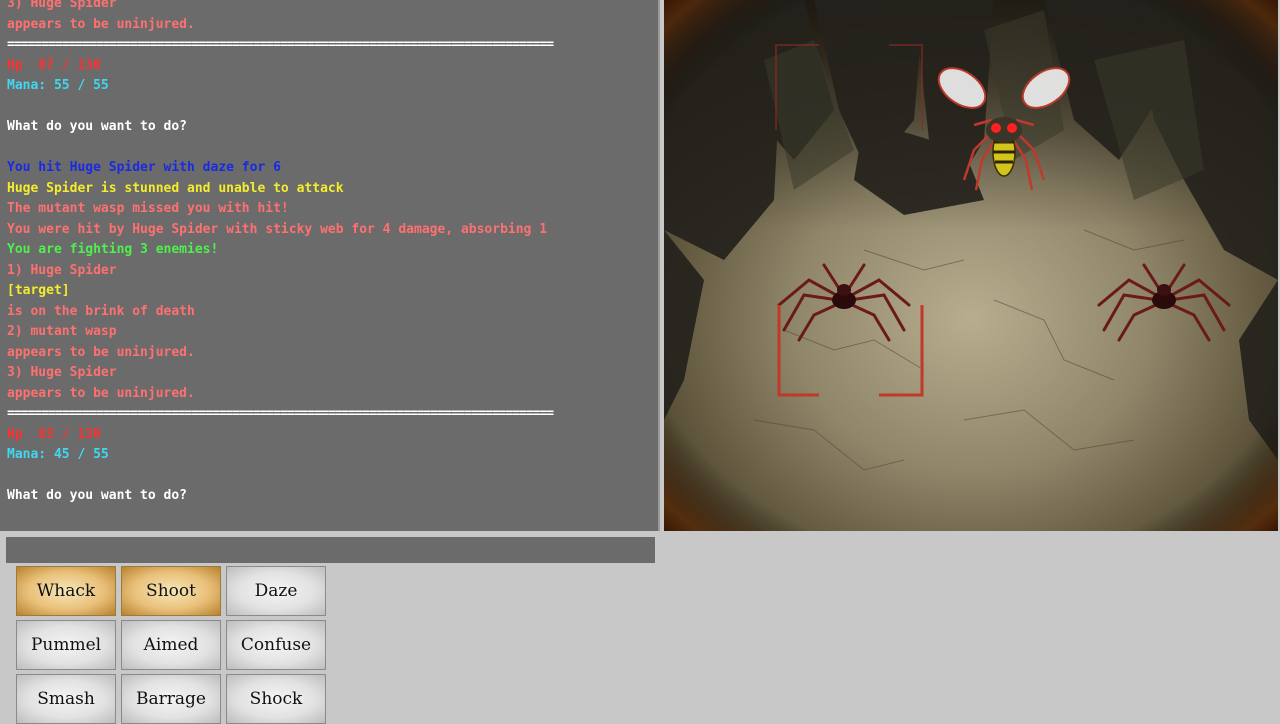 Image resolution: width=1280 pixels, height=724 pixels. Describe the element at coordinates (62, 331) in the screenshot. I see `log-line: 2) mutant wasp` at that location.